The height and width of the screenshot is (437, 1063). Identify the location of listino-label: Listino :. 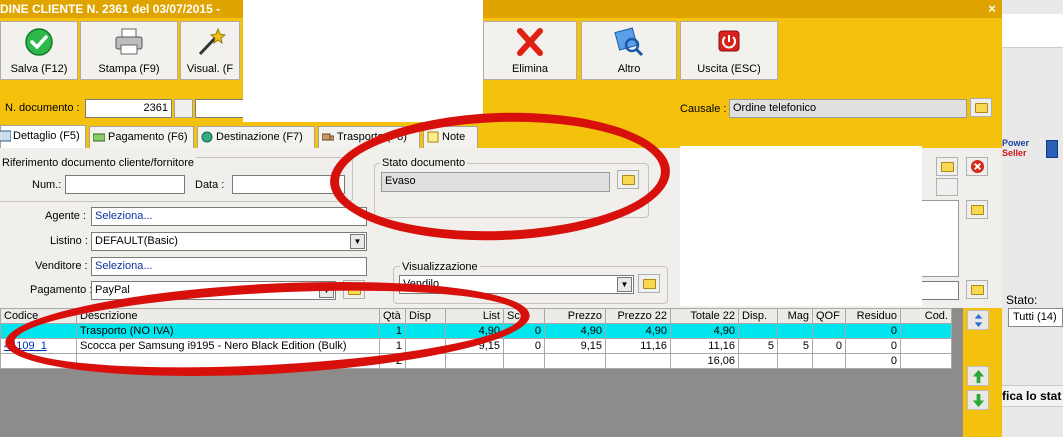
(69, 241).